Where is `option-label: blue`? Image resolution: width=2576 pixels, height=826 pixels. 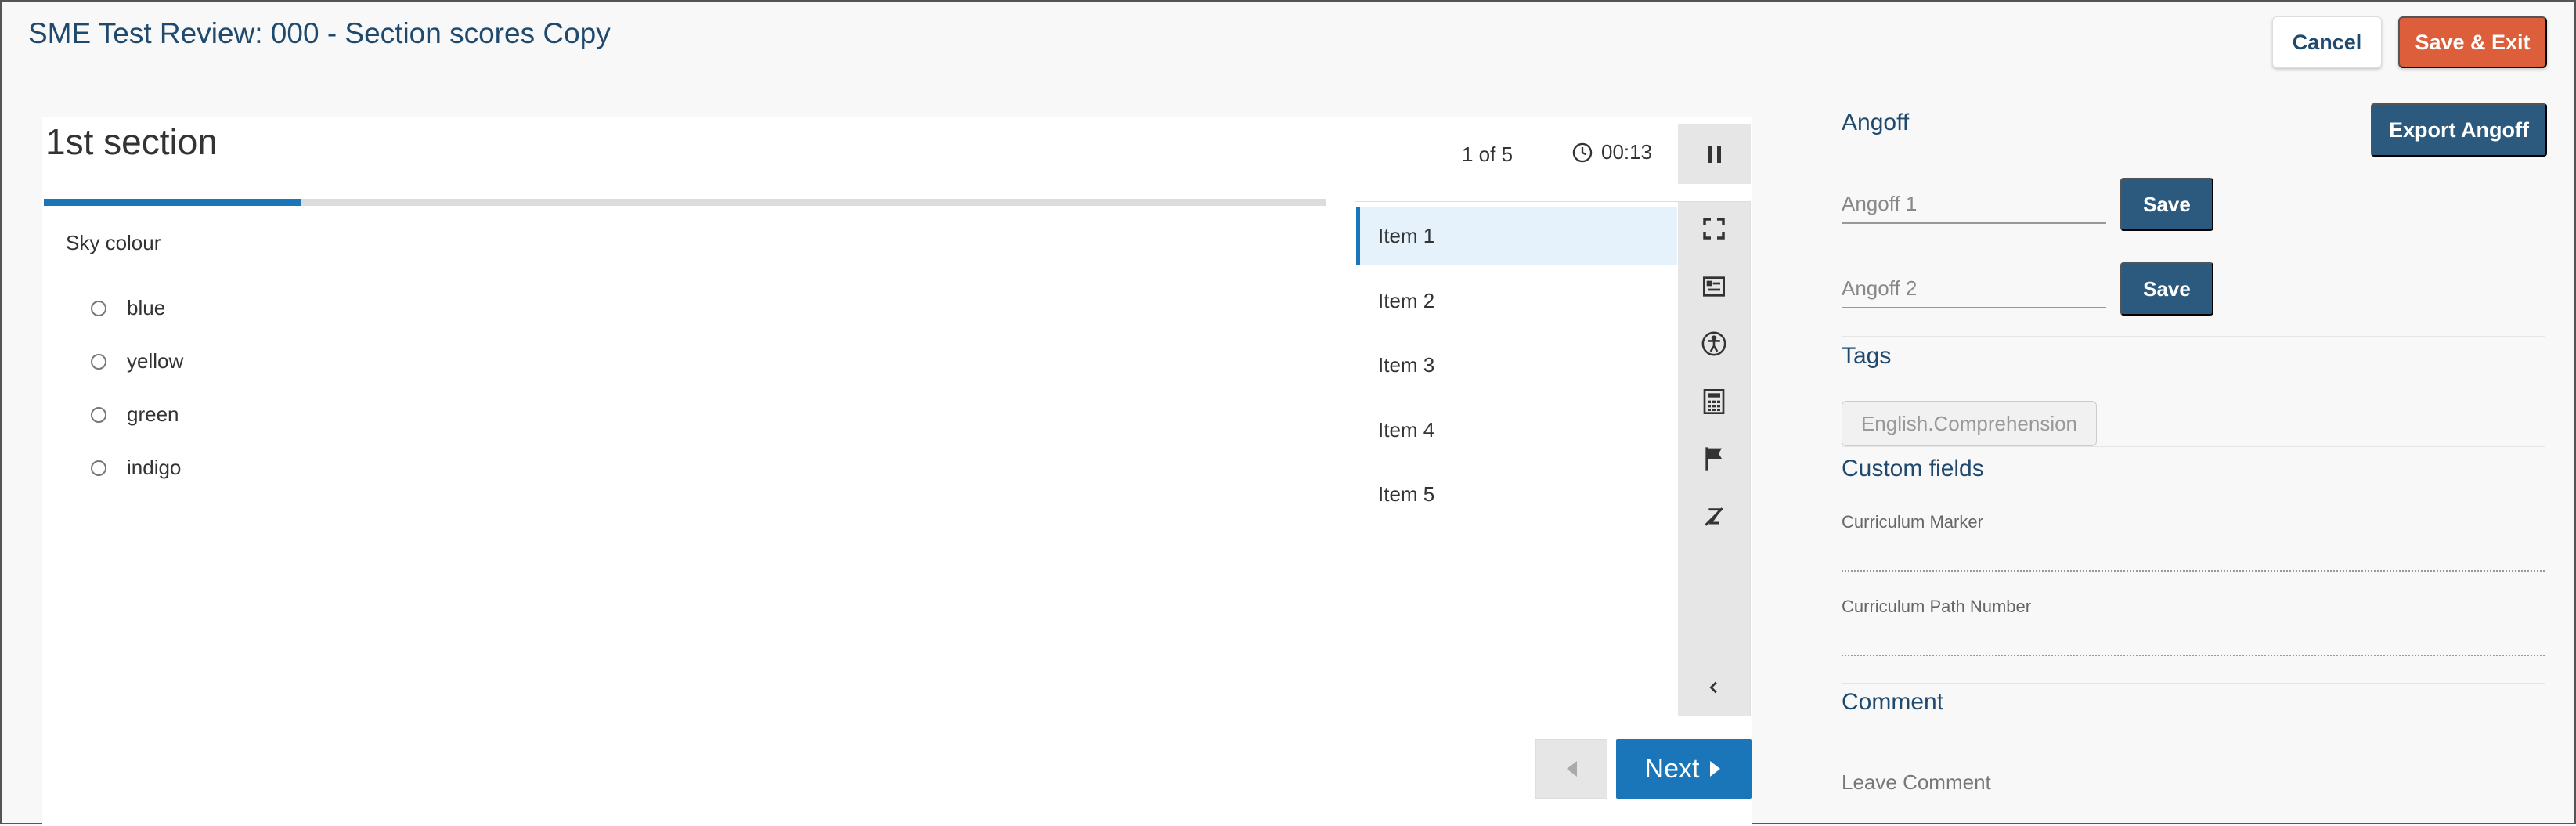 option-label: blue is located at coordinates (146, 307).